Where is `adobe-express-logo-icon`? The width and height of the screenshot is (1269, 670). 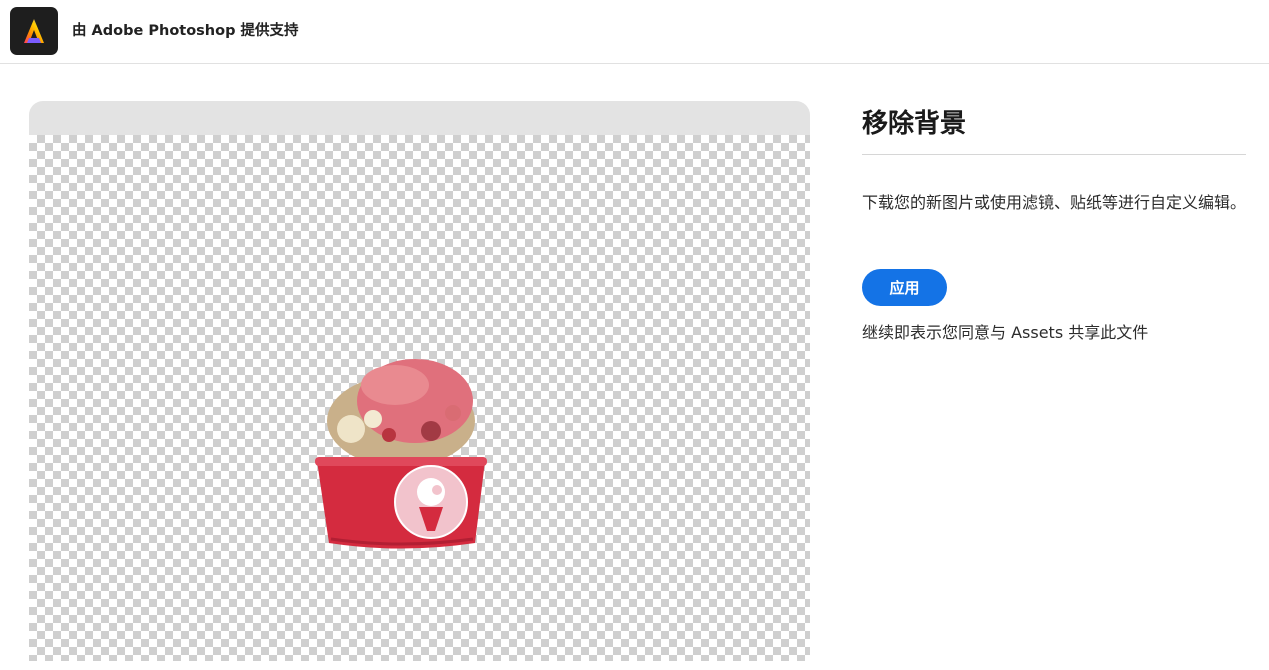 adobe-express-logo-icon is located at coordinates (34, 31).